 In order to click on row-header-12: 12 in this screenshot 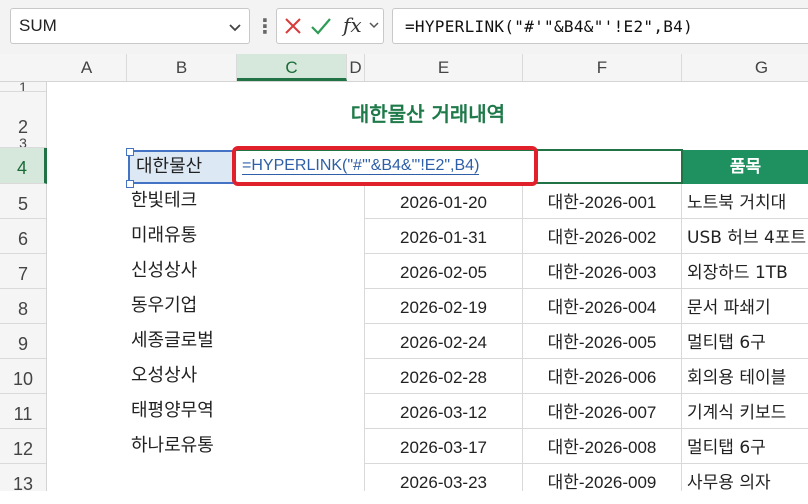, I will do `click(23, 446)`.